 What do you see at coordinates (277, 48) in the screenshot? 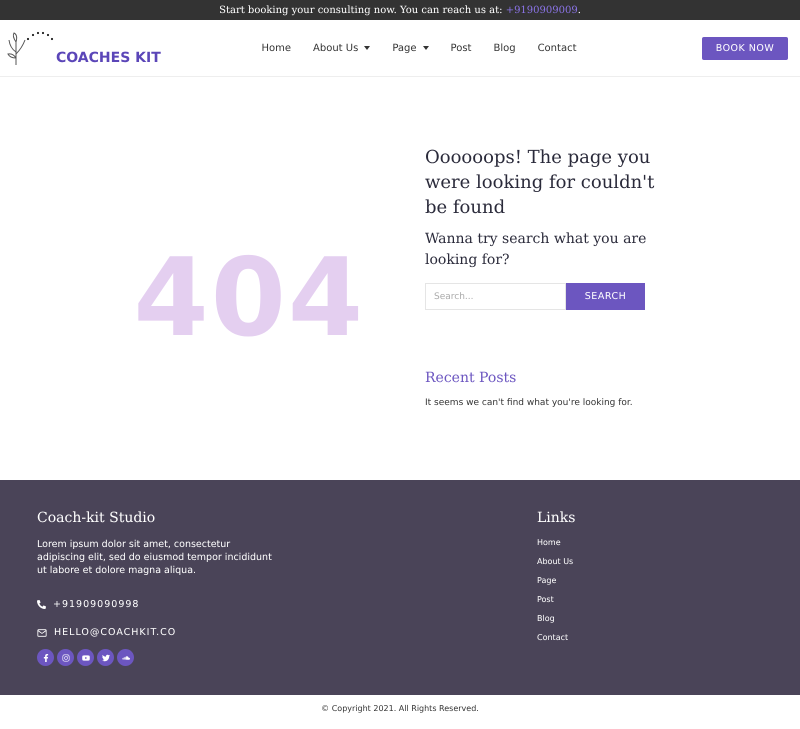
I see `nav-link: Home` at bounding box center [277, 48].